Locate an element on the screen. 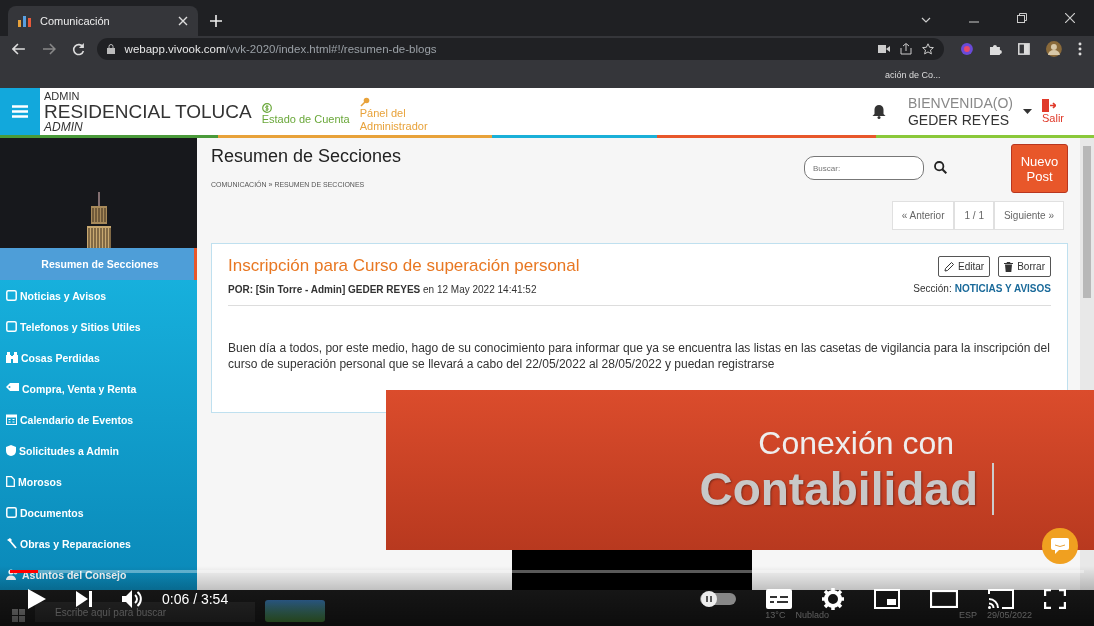 The width and height of the screenshot is (1094, 626). share-icon is located at coordinates (905, 49).